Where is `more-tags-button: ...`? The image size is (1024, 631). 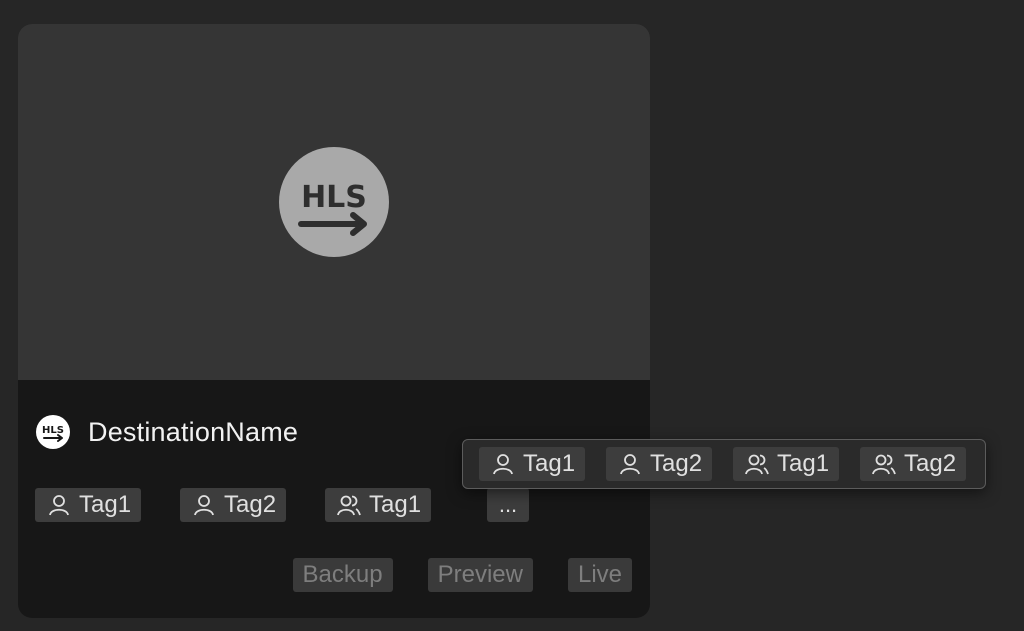 more-tags-button: ... is located at coordinates (508, 505).